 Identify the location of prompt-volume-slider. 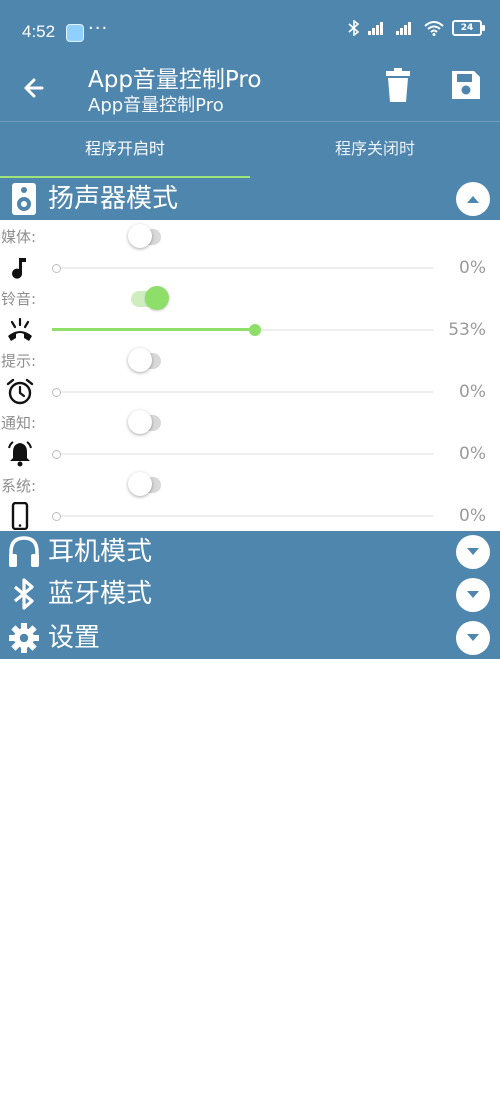
(242, 392).